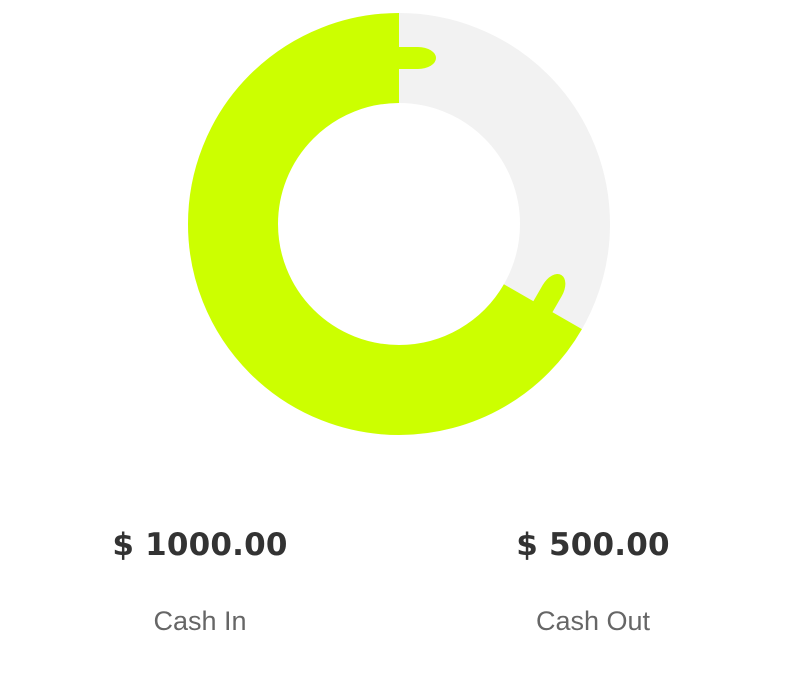 This screenshot has width=792, height=675. I want to click on cash-out-amount: $ 500.00, so click(593, 545).